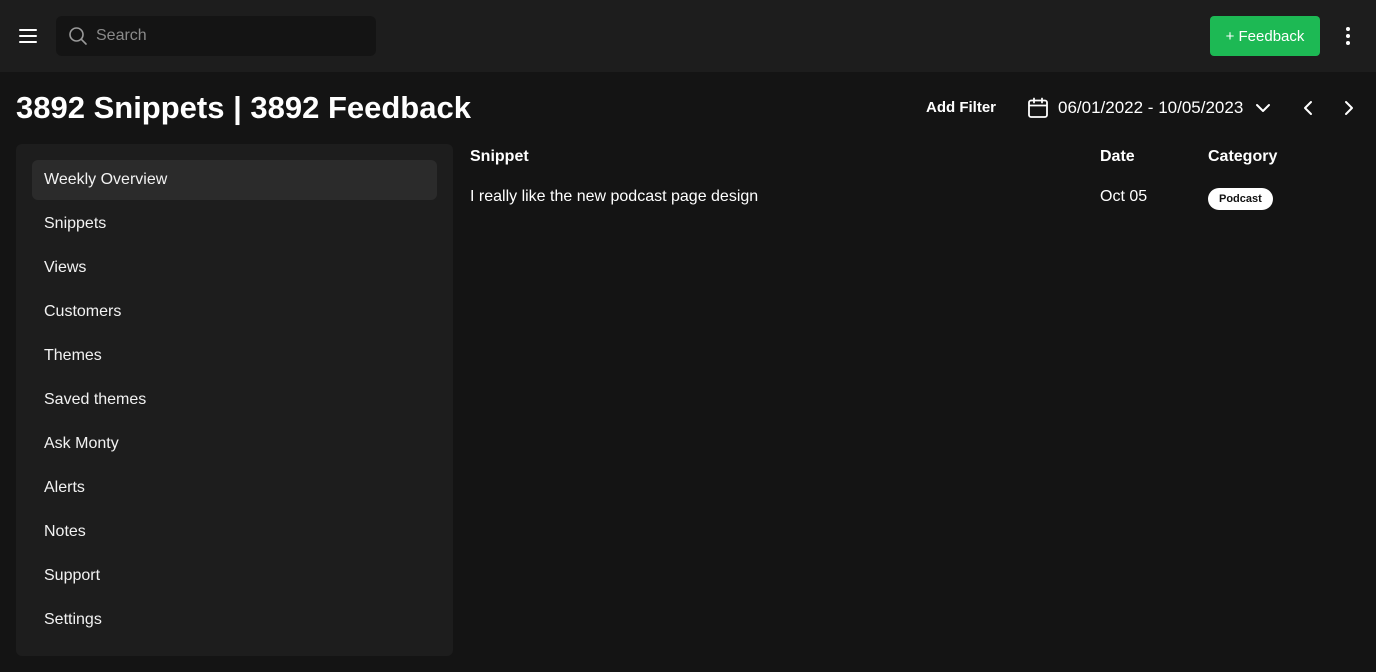  What do you see at coordinates (234, 224) in the screenshot?
I see `sidebar-item-snippets: Snippets` at bounding box center [234, 224].